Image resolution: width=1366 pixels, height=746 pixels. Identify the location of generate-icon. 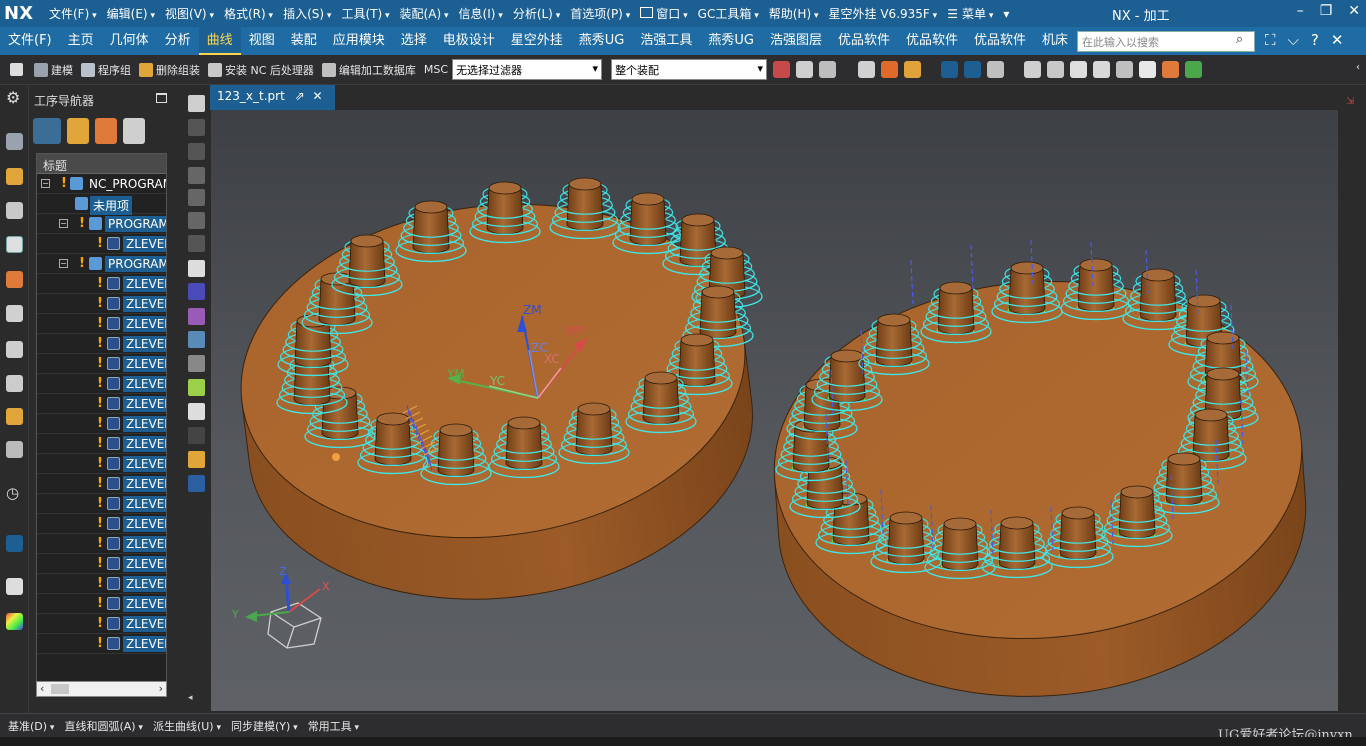
(1033, 69).